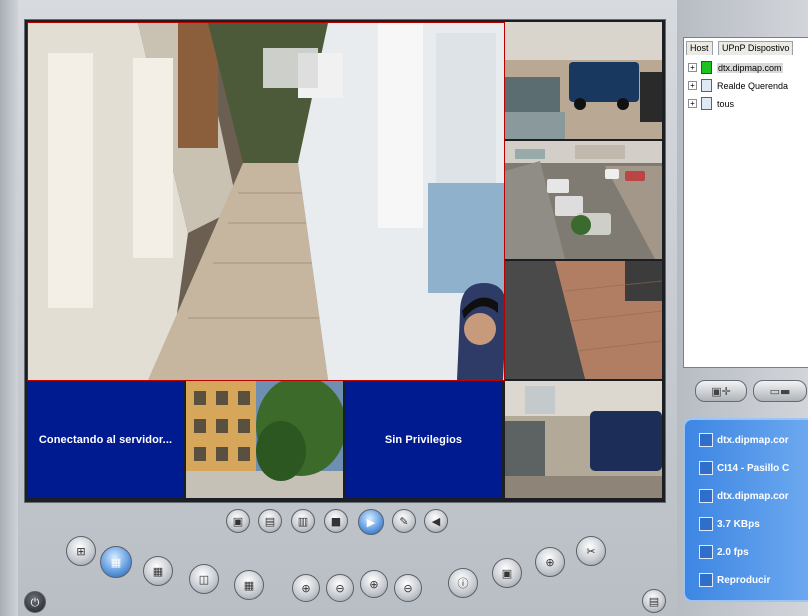 This screenshot has height=616, width=808. I want to click on lock-button: ▤, so click(654, 601).